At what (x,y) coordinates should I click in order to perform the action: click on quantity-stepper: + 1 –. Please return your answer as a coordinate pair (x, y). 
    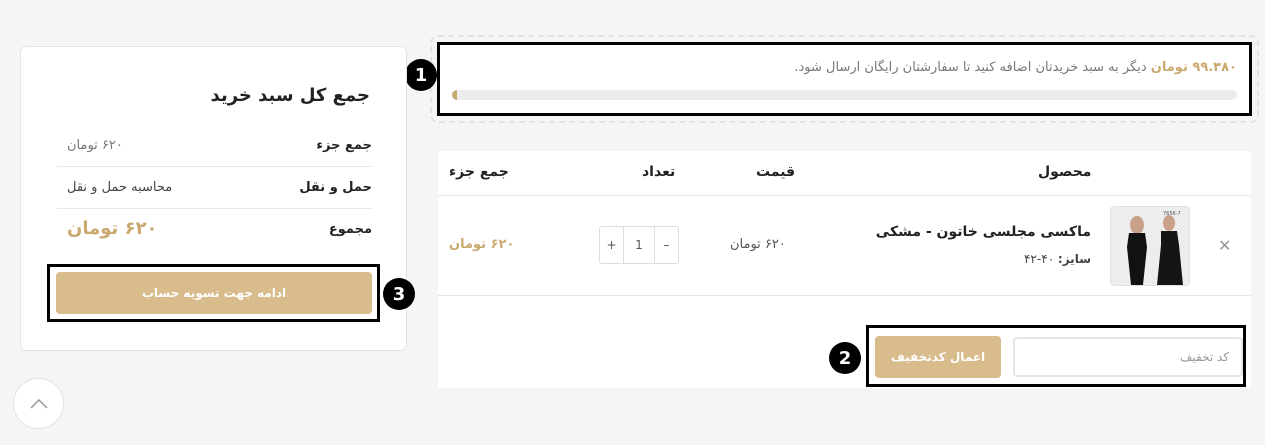
    Looking at the image, I should click on (639, 245).